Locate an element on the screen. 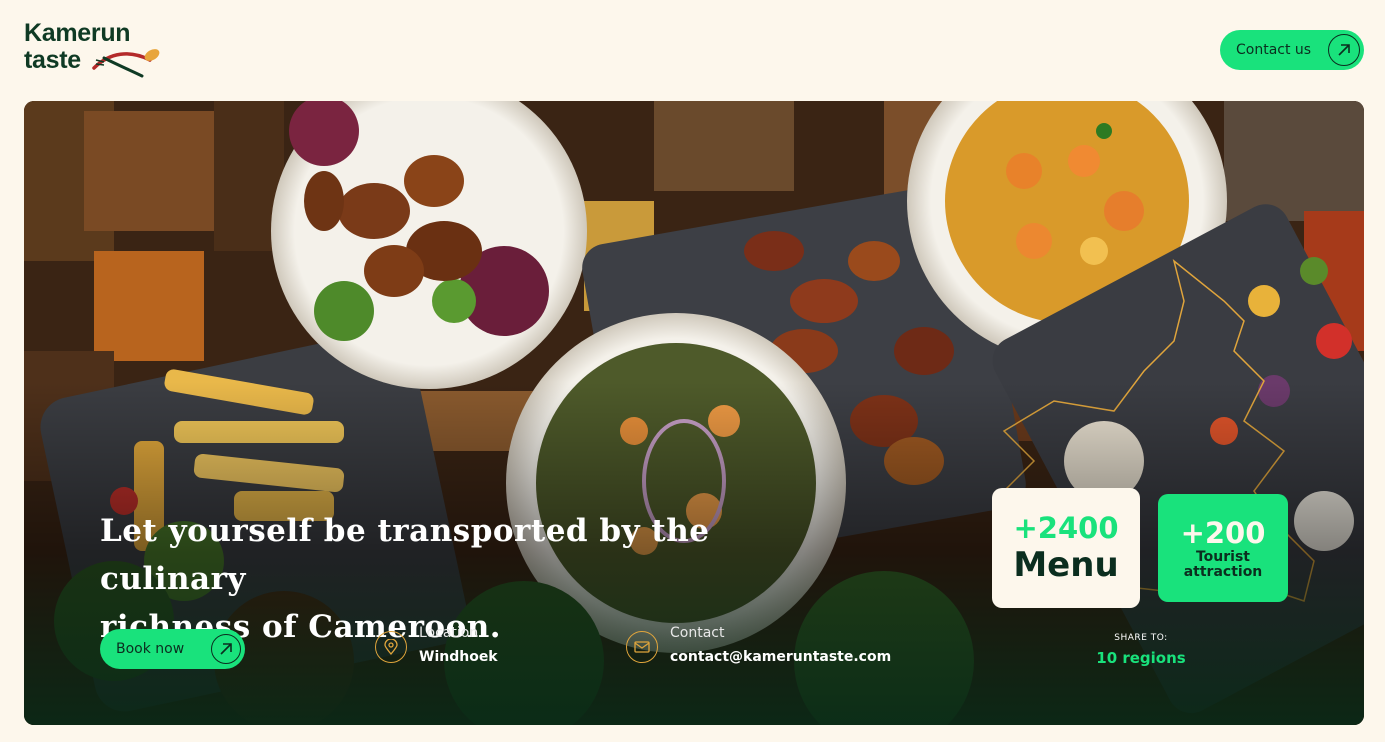 The width and height of the screenshot is (1385, 742). tourist-label-line-1: Tourist is located at coordinates (1222, 557).